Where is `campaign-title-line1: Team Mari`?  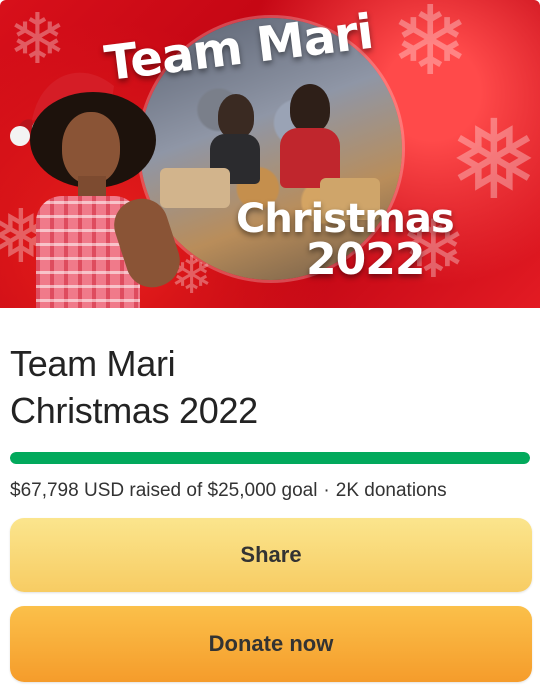 campaign-title-line1: Team Mari is located at coordinates (93, 363).